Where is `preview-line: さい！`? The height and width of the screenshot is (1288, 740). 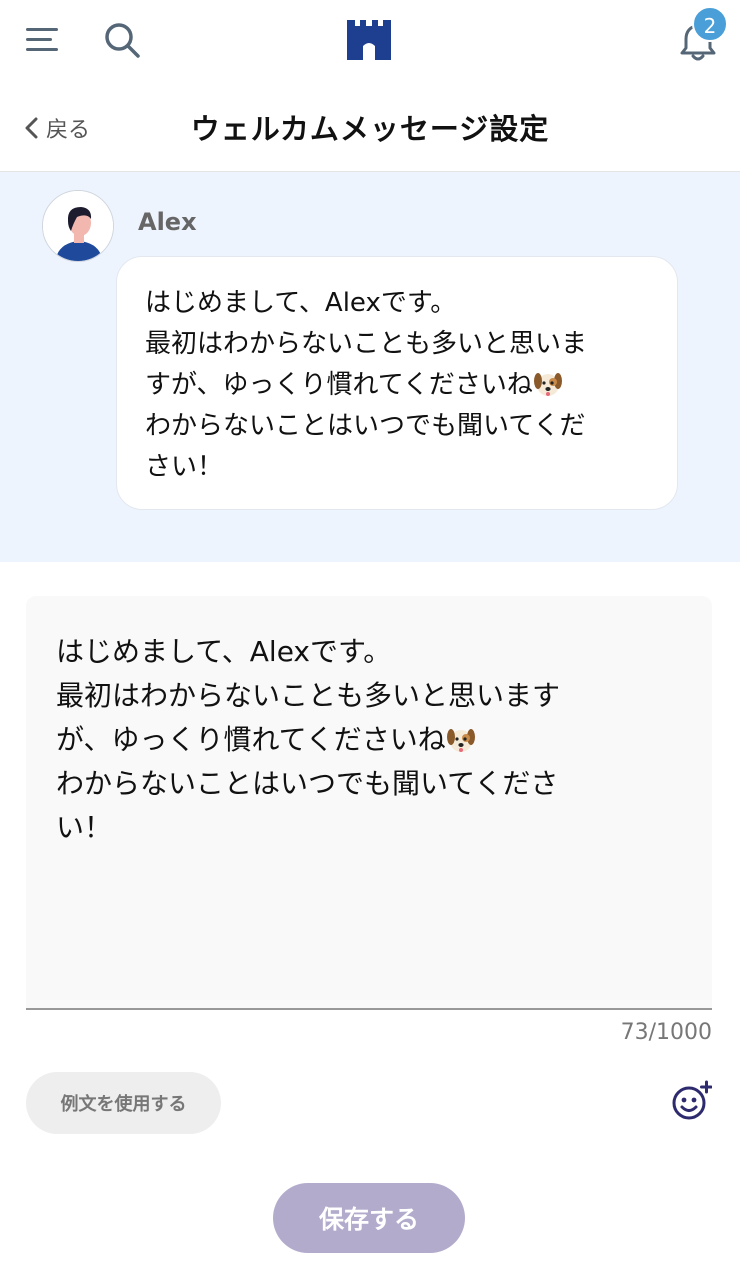 preview-line: さい！ is located at coordinates (184, 467).